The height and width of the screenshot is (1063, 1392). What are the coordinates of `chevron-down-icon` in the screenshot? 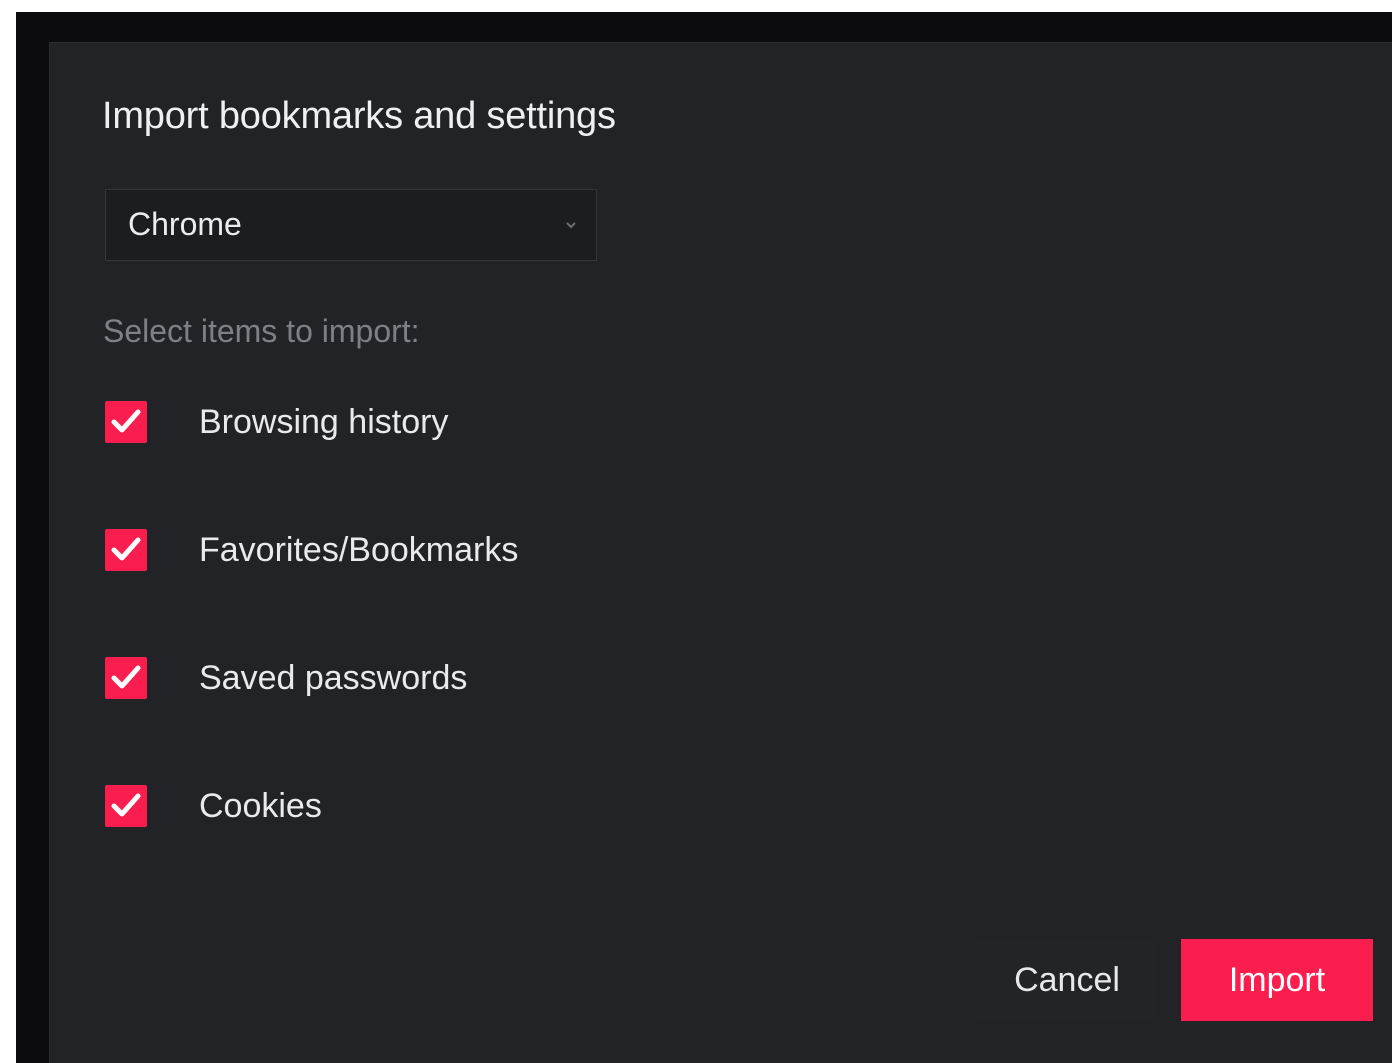 It's located at (571, 225).